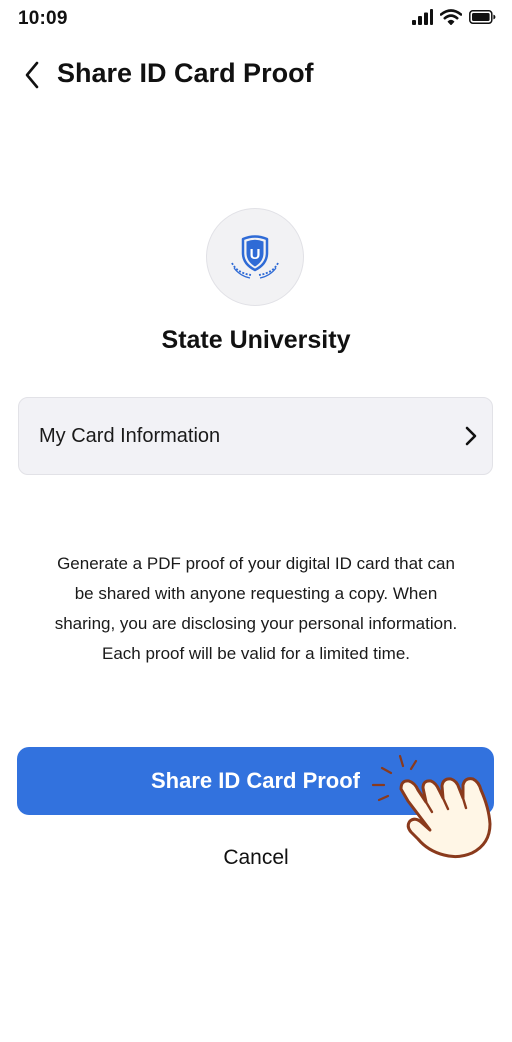  Describe the element at coordinates (256, 858) in the screenshot. I see `cancel-button: Cancel` at that location.